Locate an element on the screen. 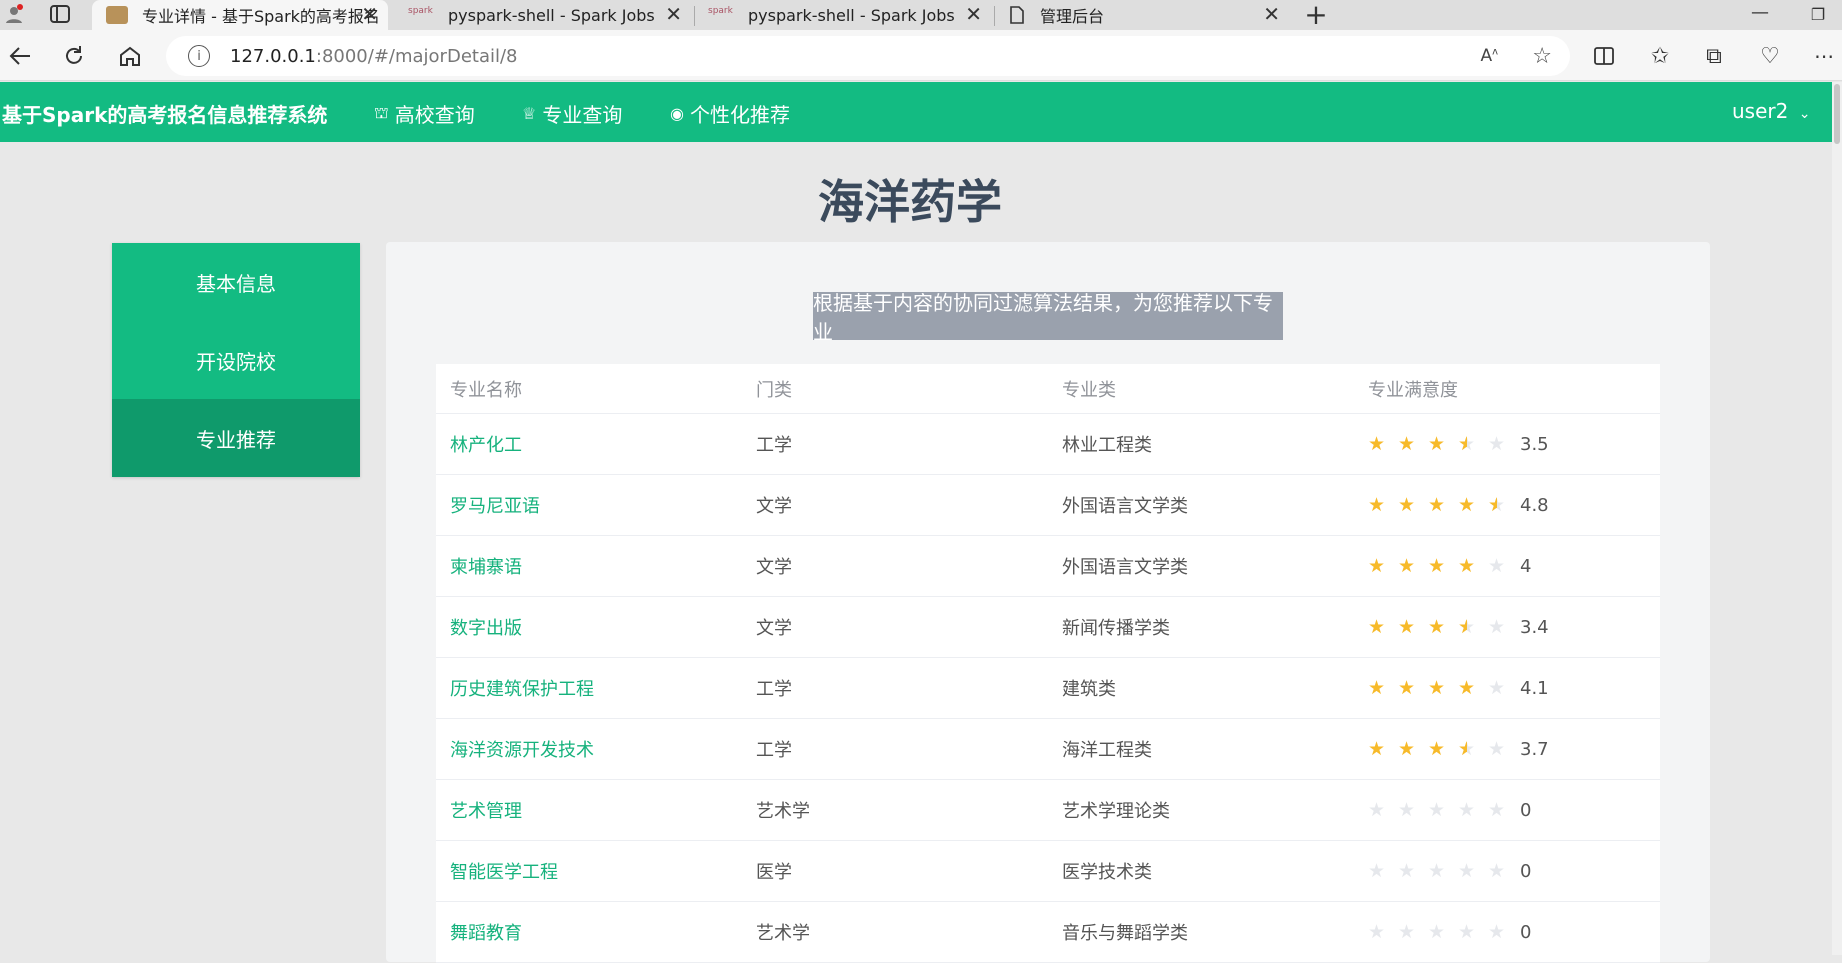 The height and width of the screenshot is (963, 1842). major-name-link: 智能医学工程 is located at coordinates (504, 871).